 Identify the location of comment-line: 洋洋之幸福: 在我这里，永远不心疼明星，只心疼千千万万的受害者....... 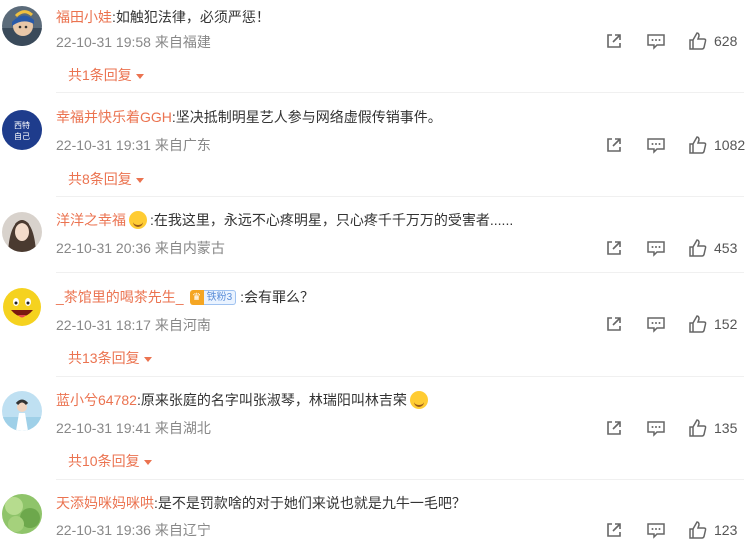
(285, 220).